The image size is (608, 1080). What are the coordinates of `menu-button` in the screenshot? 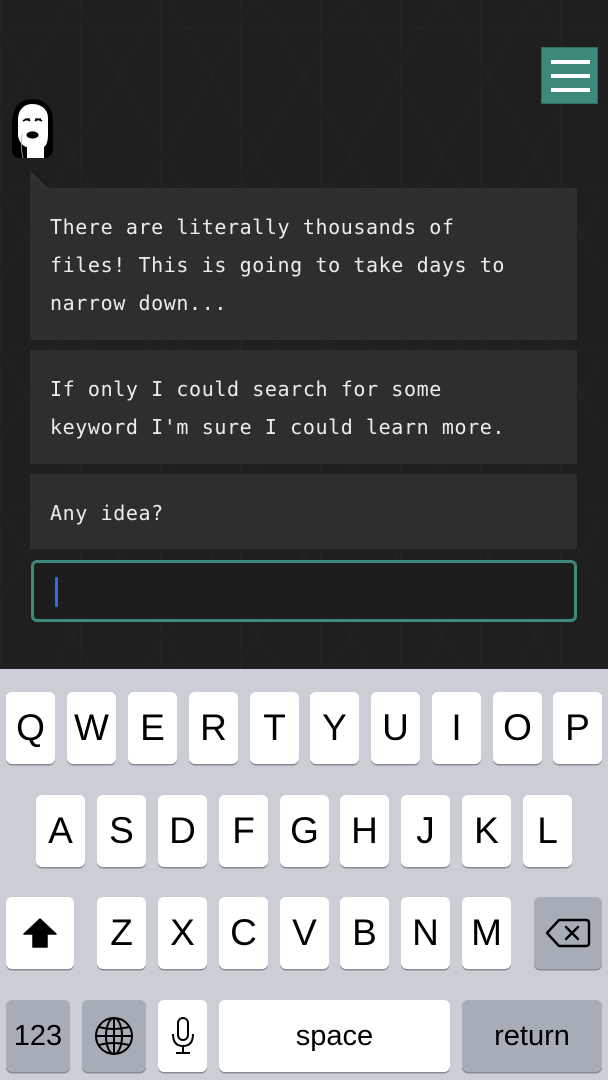 It's located at (569, 75).